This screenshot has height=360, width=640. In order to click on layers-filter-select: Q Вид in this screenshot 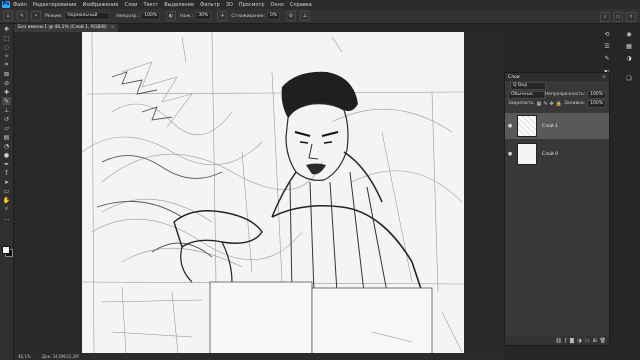, I will do `click(528, 85)`.